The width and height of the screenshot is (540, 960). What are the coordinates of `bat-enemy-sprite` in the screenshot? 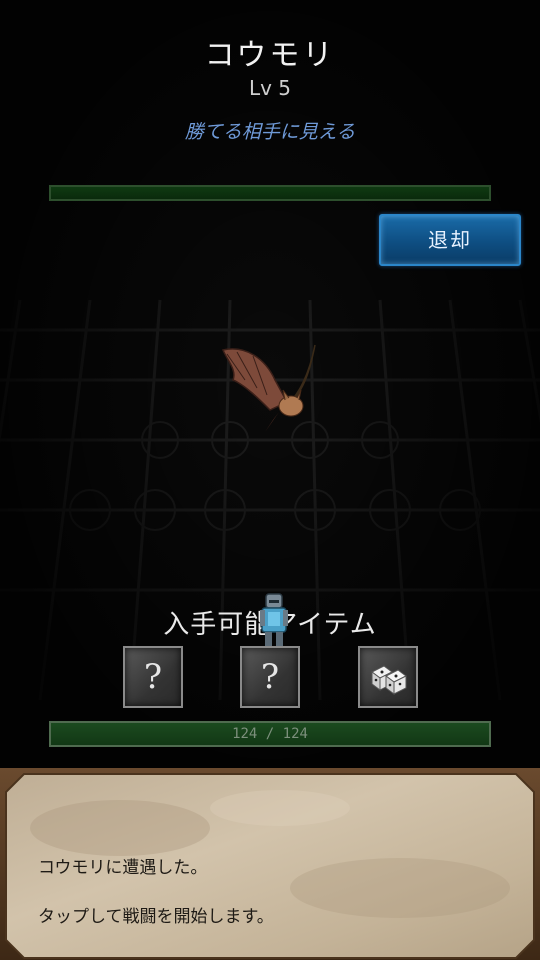 It's located at (272, 390).